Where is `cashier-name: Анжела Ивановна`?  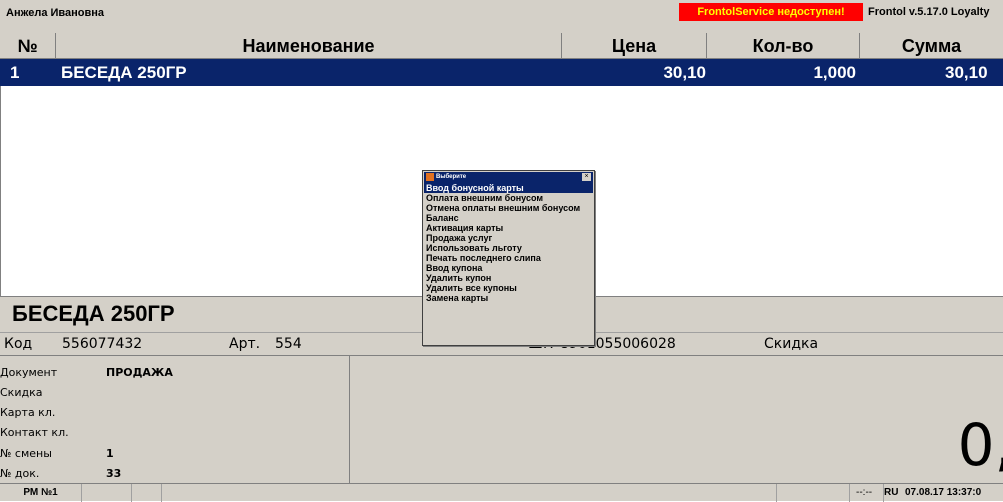 cashier-name: Анжела Ивановна is located at coordinates (55, 13).